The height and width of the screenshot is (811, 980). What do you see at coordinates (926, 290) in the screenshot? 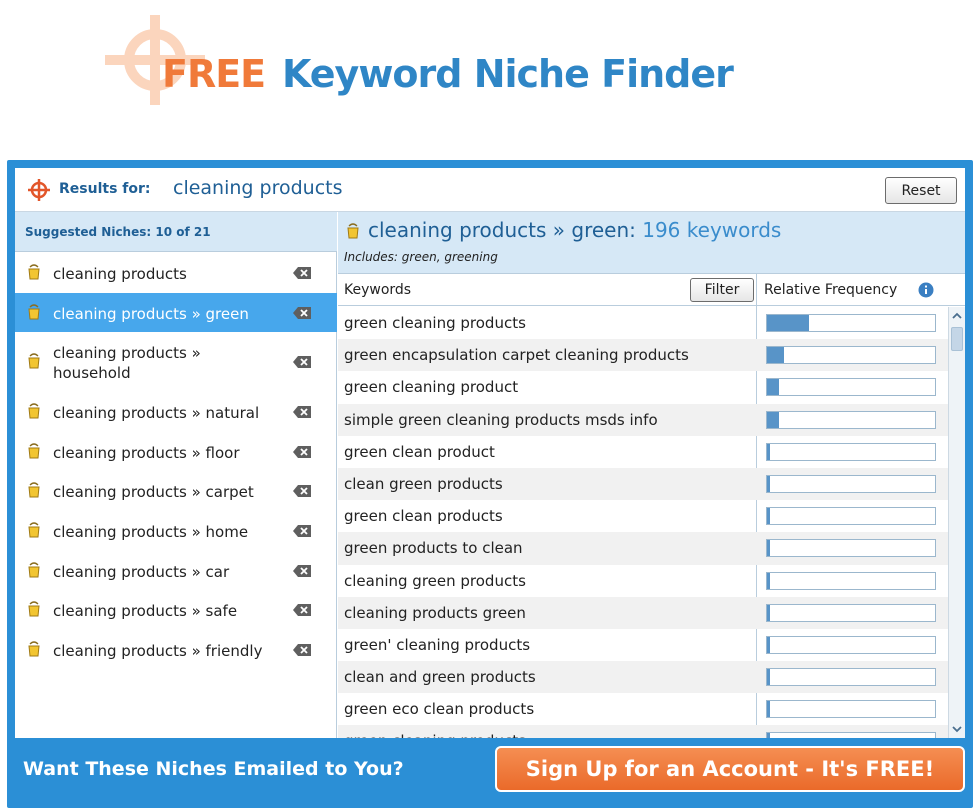
I see `info-icon` at bounding box center [926, 290].